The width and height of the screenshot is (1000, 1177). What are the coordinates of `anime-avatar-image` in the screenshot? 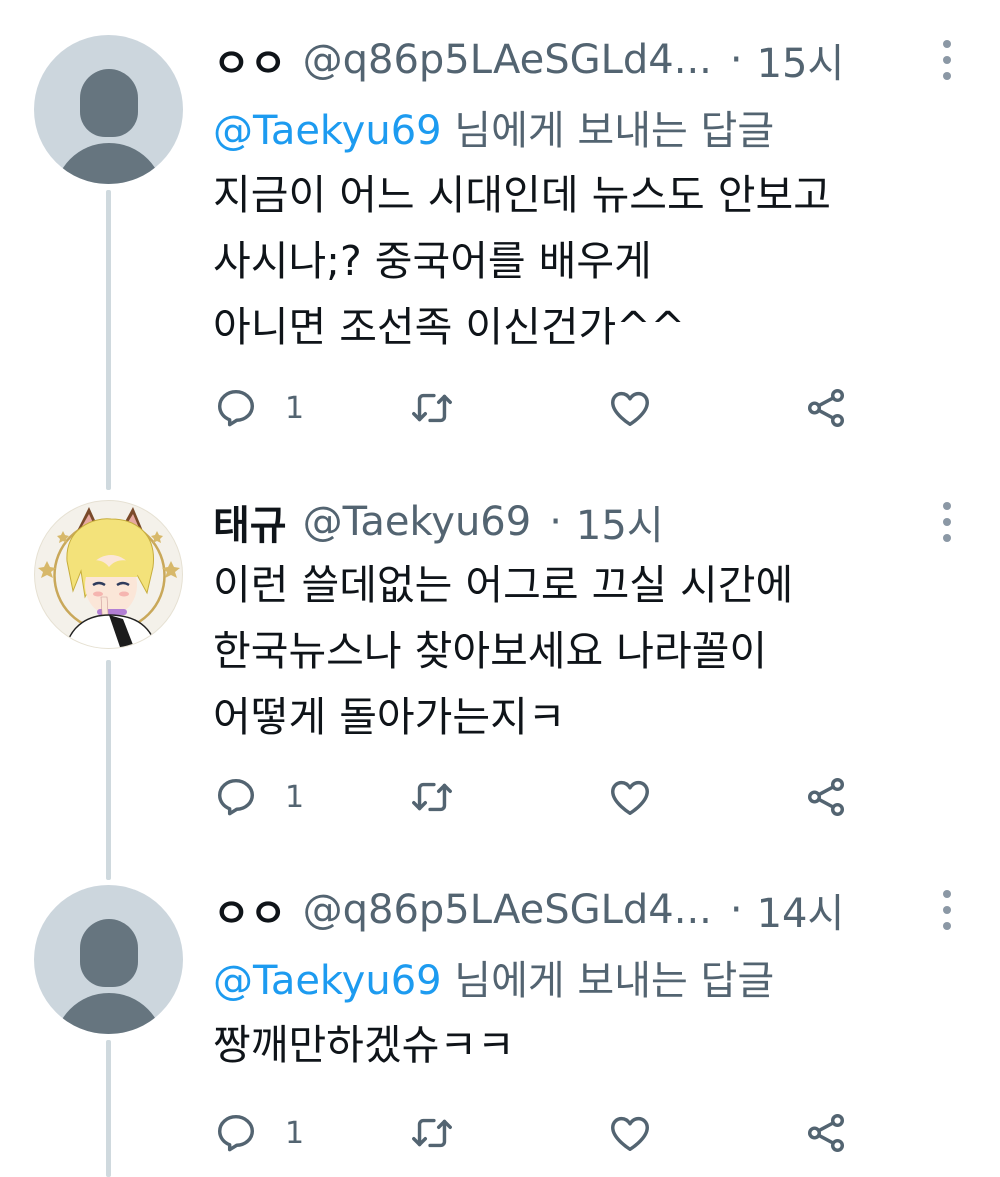 It's located at (109, 577).